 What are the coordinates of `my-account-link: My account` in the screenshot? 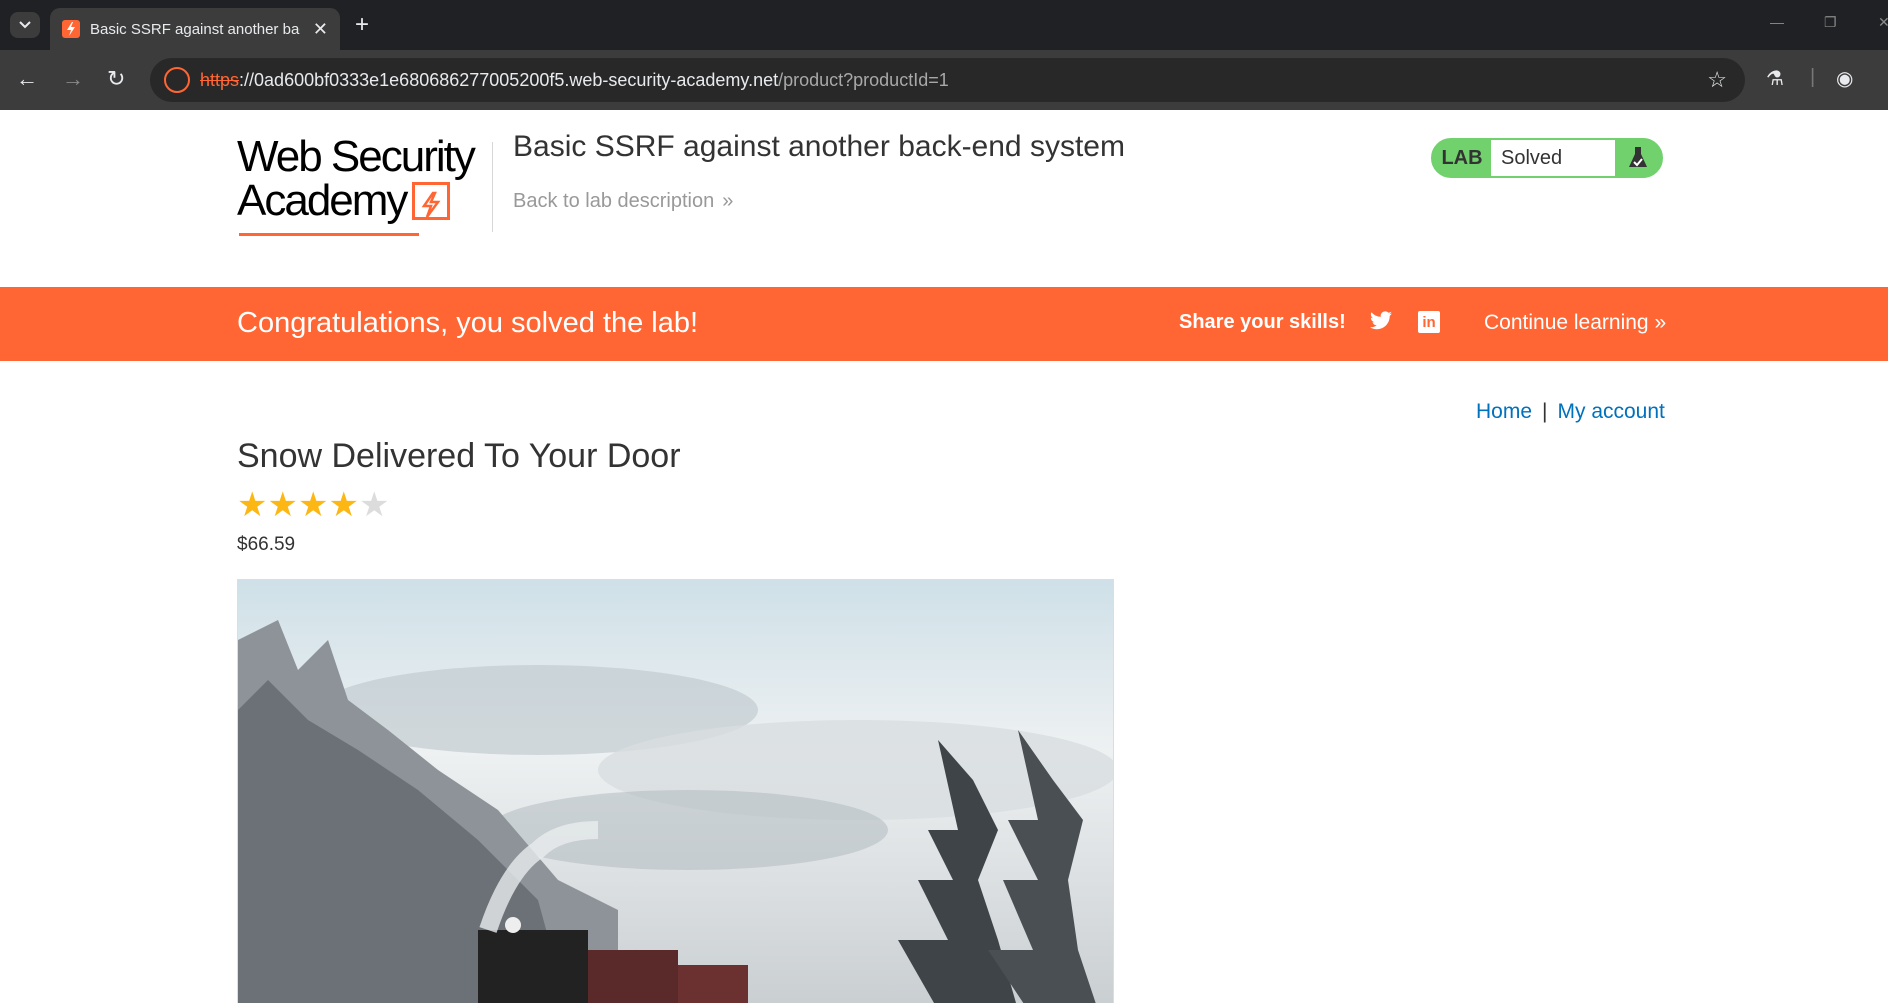 It's located at (1611, 411).